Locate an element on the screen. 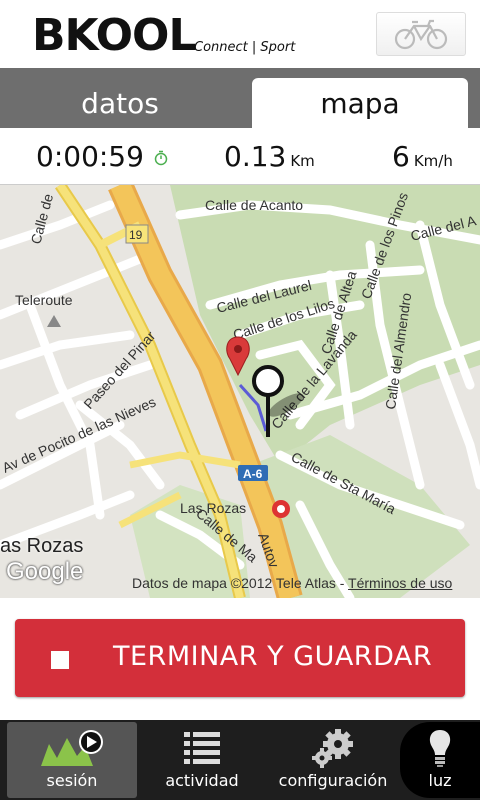  nav-label: actividad is located at coordinates (202, 780).